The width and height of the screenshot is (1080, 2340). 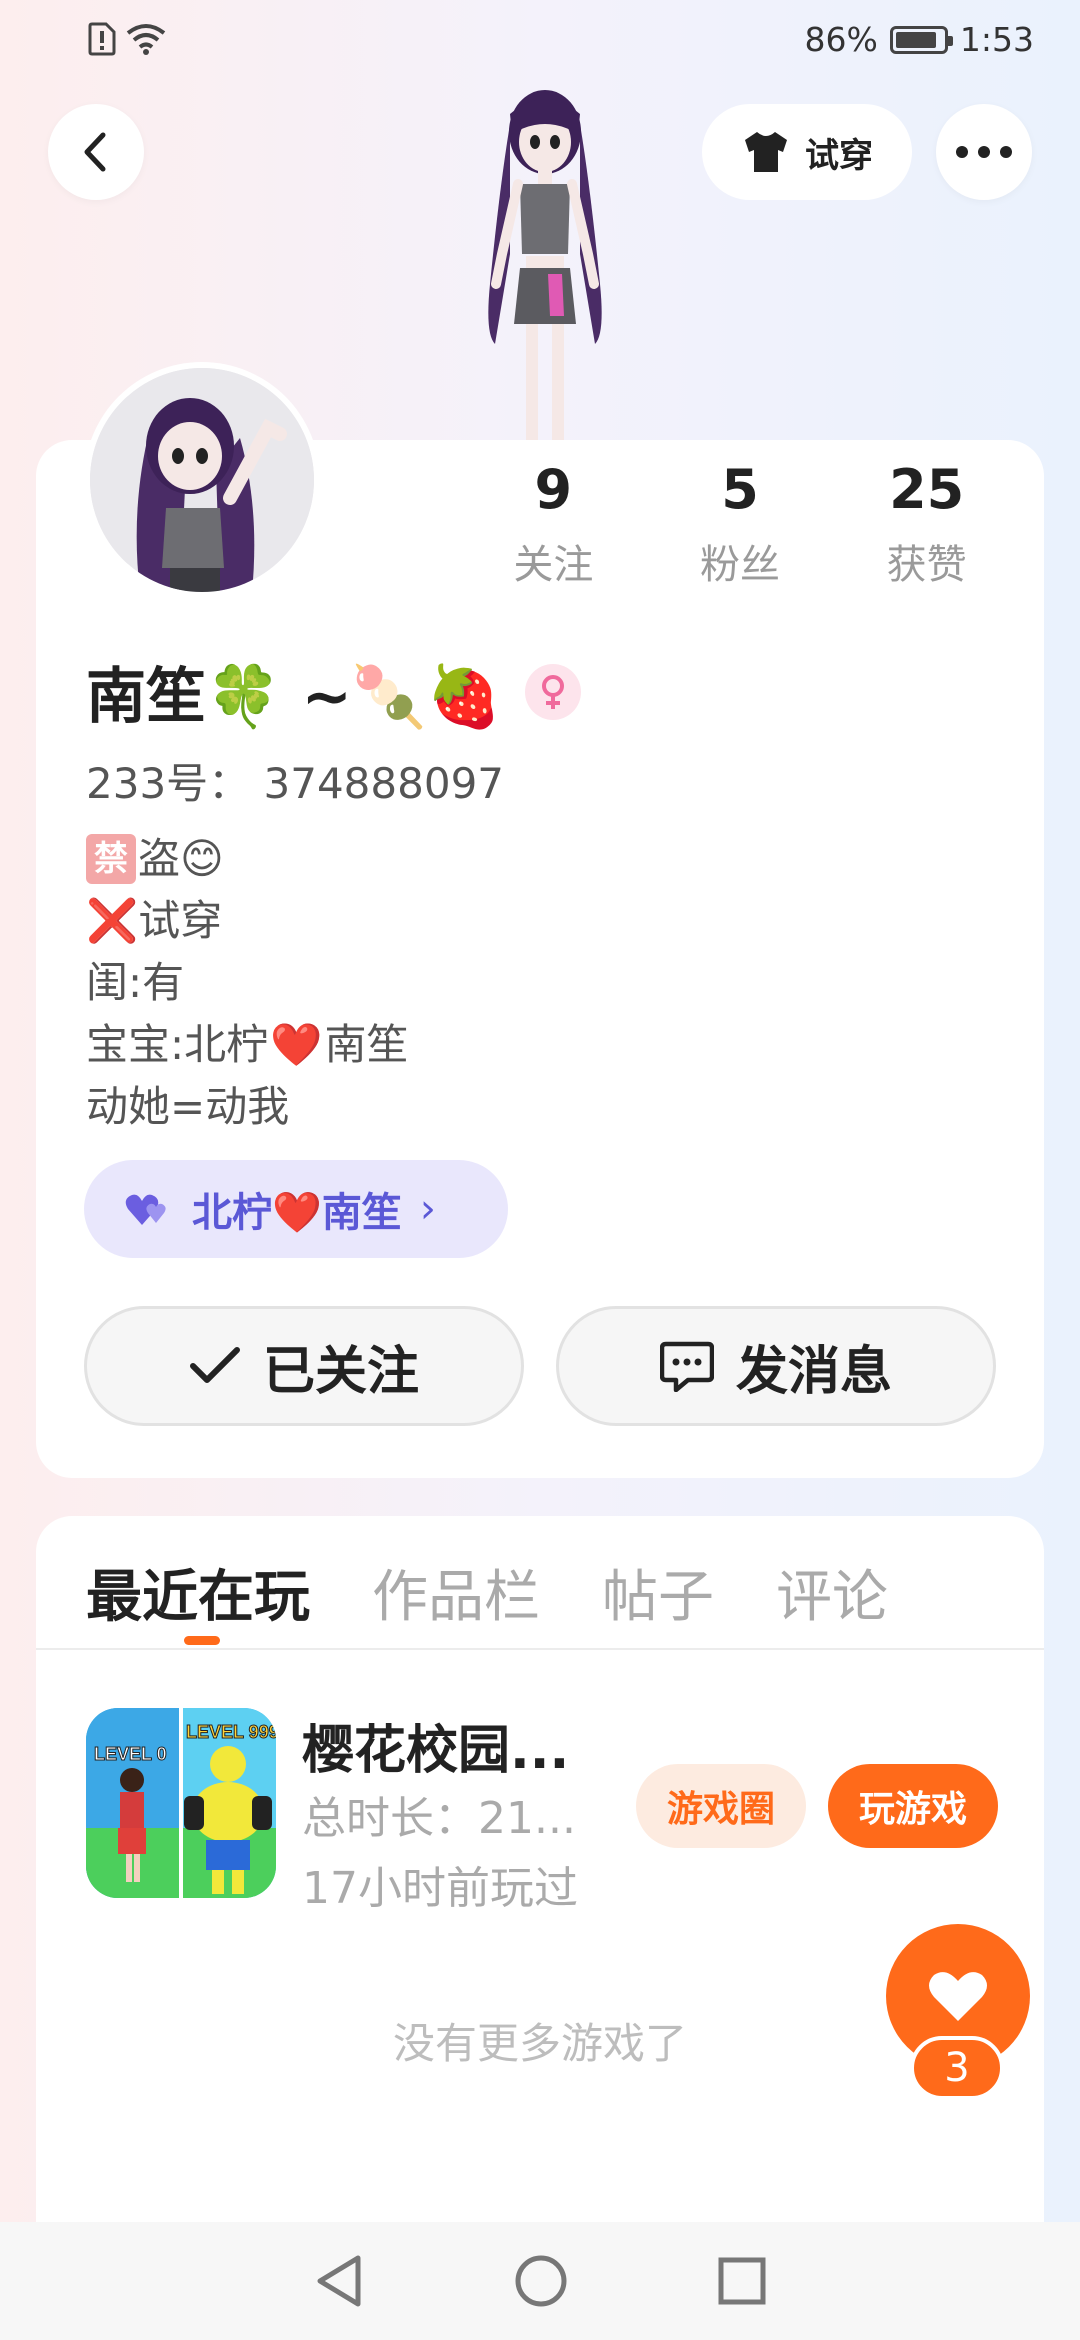 What do you see at coordinates (154, 920) in the screenshot?
I see `bio-text: ❌试穿` at bounding box center [154, 920].